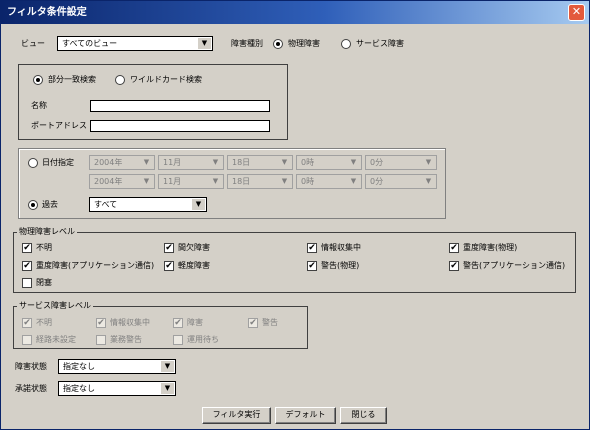  I want to click on end-hour-value: 0時, so click(308, 181).